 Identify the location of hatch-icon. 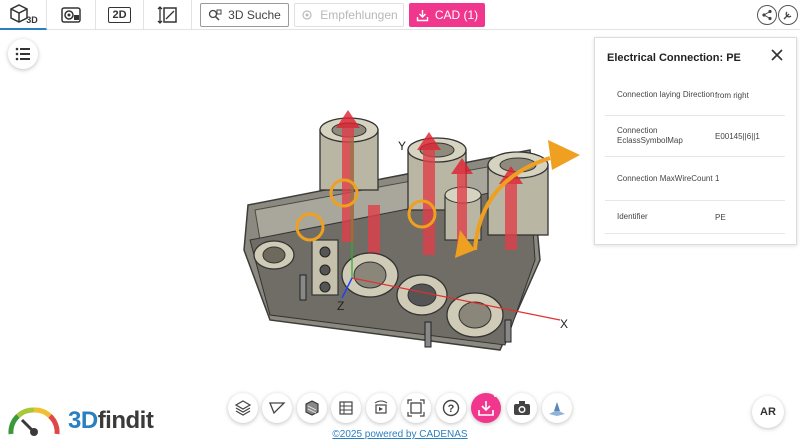
(243, 408).